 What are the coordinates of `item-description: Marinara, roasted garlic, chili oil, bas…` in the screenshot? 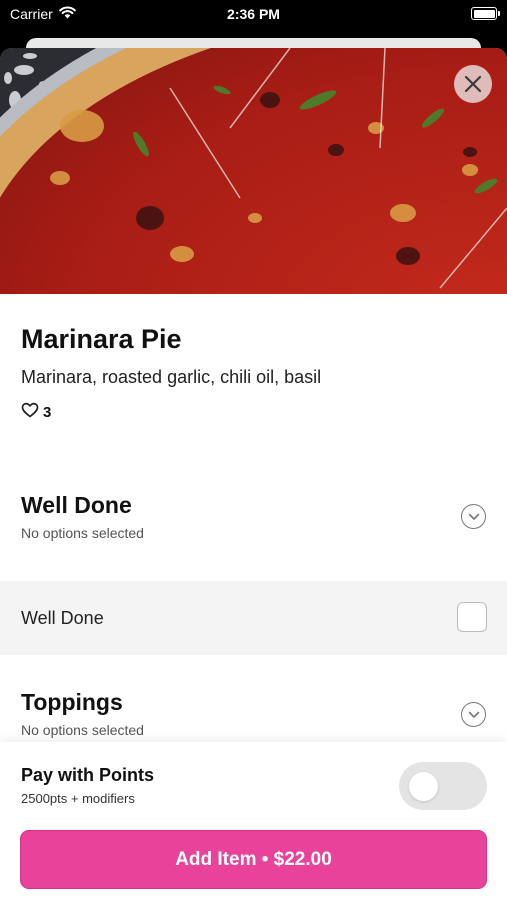 It's located at (171, 377).